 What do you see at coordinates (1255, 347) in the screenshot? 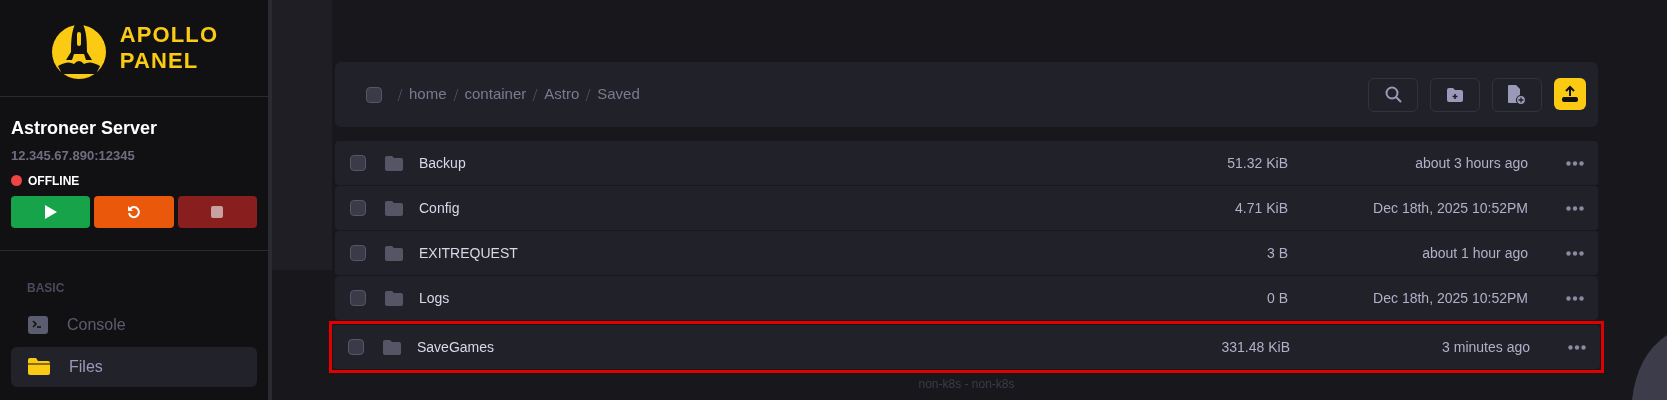
I see `file-size: 331.48 KiB` at bounding box center [1255, 347].